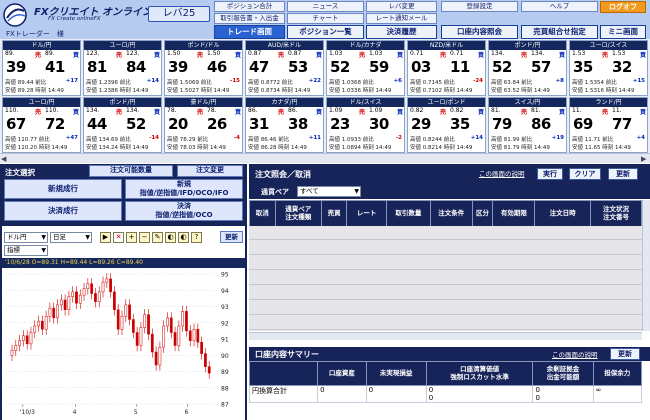 The width and height of the screenshot is (650, 420). What do you see at coordinates (325, 32) in the screenshot?
I see `tab-positions: ポジション一覧` at bounding box center [325, 32].